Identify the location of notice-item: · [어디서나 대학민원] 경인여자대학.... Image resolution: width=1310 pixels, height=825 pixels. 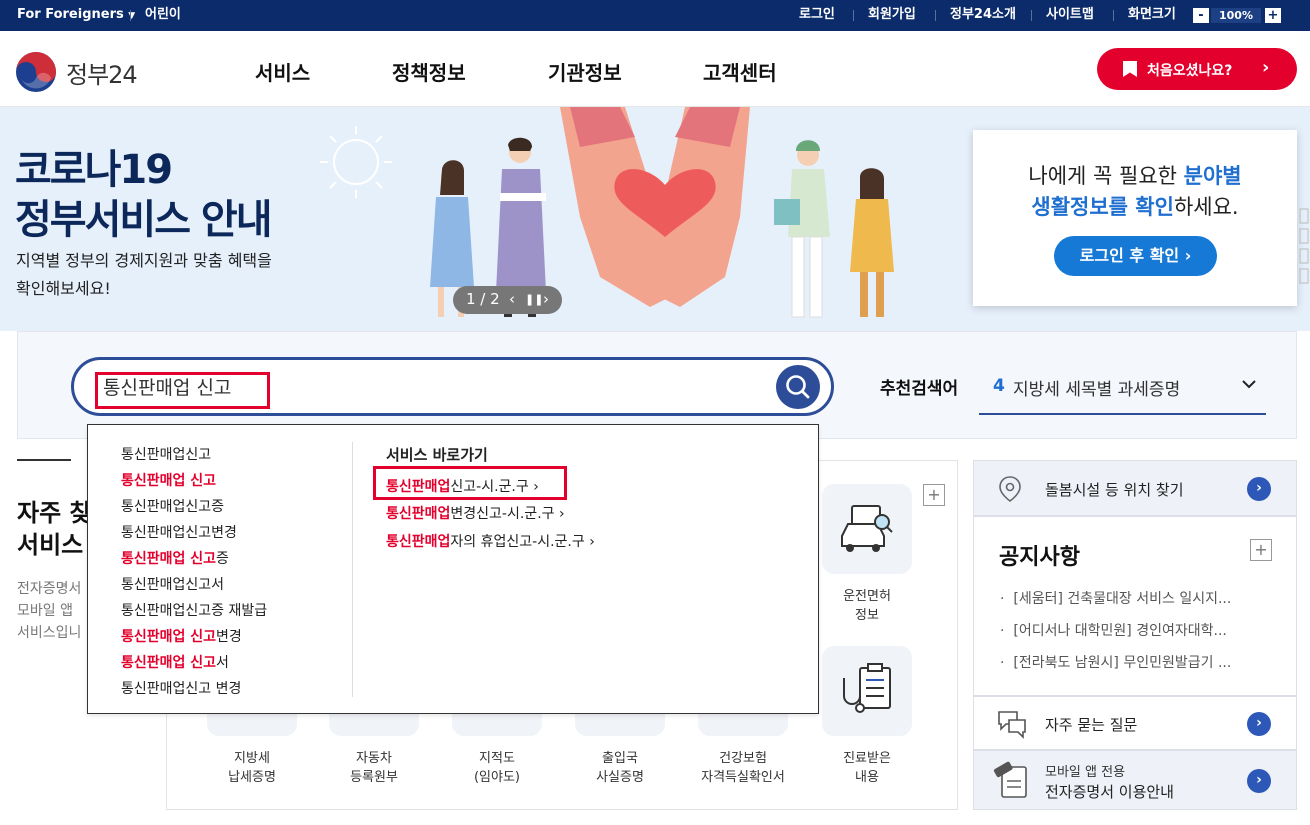
(1113, 630).